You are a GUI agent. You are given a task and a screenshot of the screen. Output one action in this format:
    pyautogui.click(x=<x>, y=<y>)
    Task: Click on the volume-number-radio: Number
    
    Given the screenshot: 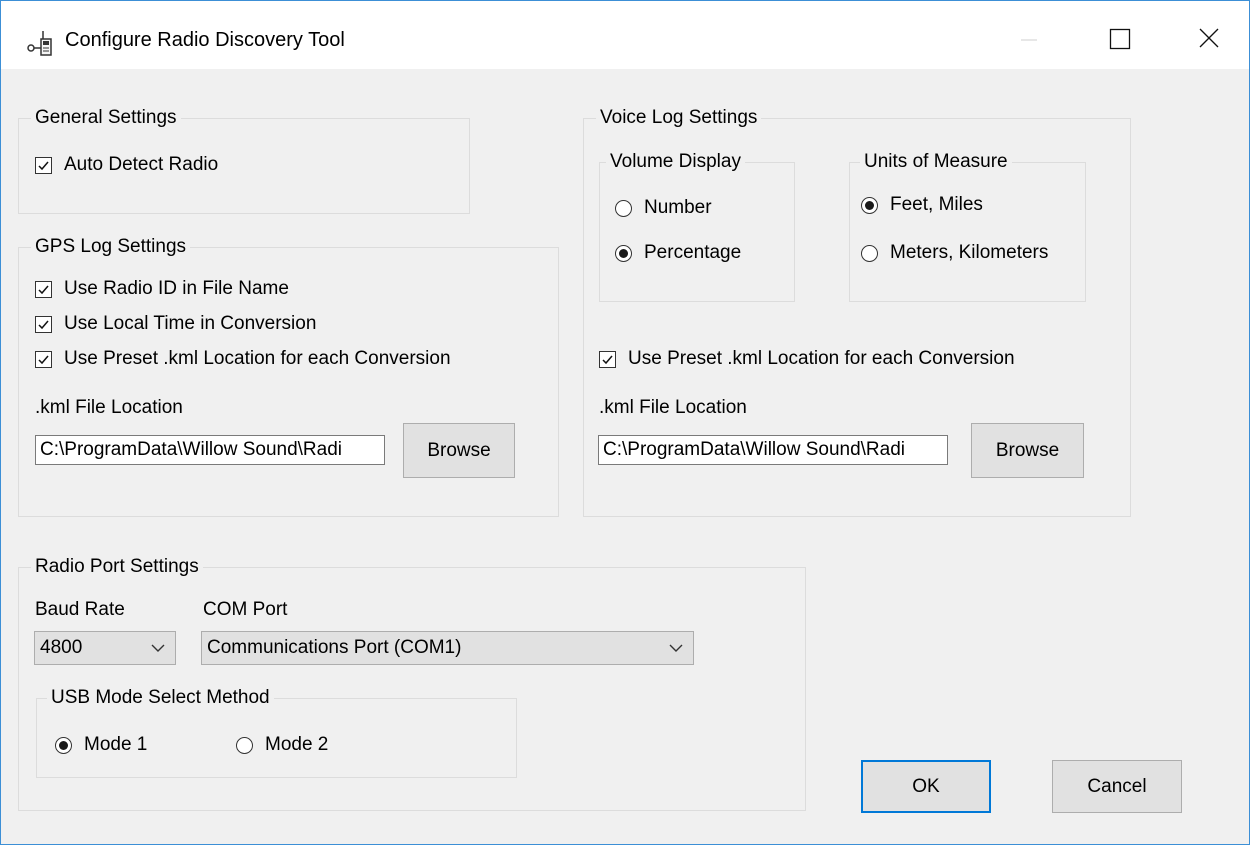 What is the action you would take?
    pyautogui.click(x=663, y=208)
    